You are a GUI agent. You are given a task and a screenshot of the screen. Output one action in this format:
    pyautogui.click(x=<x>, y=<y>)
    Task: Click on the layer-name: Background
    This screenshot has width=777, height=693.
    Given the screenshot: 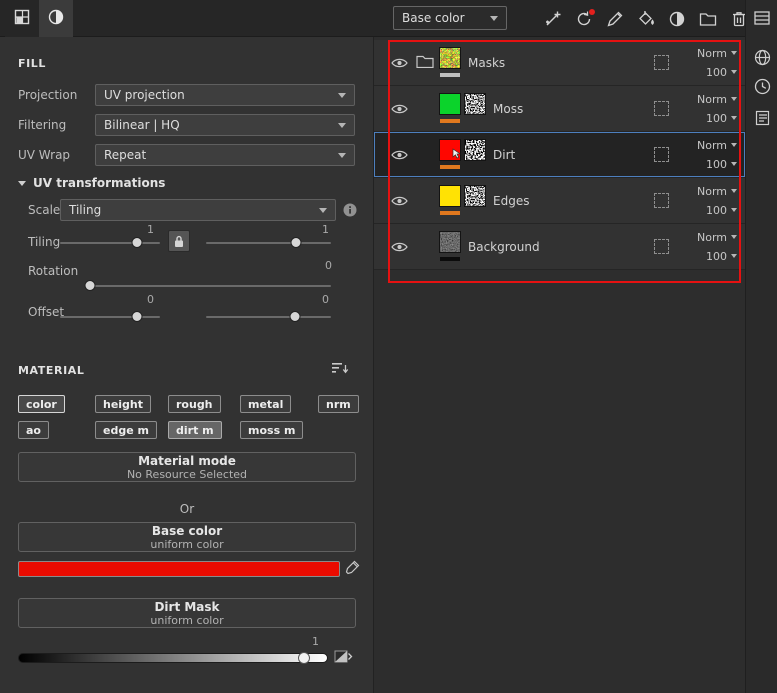 What is the action you would take?
    pyautogui.click(x=504, y=246)
    